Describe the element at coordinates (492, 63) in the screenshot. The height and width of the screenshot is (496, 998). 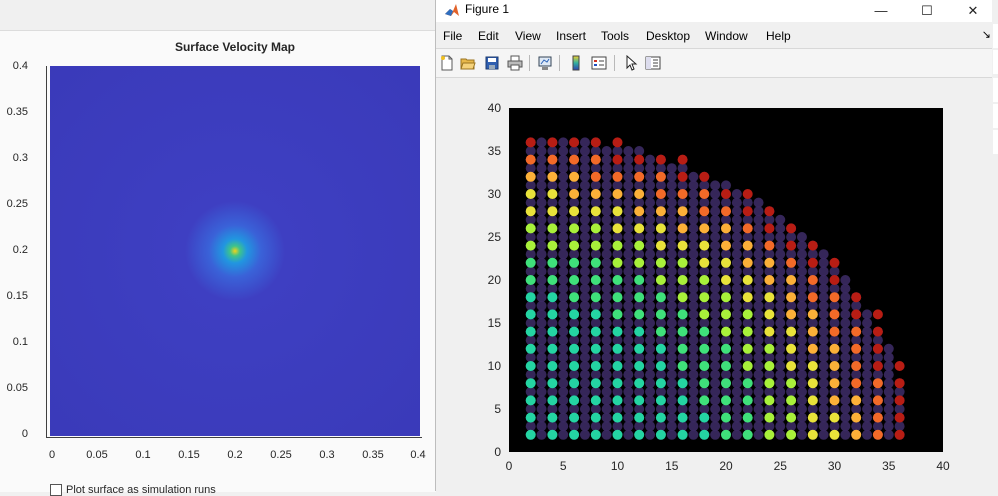
I see `save-icon` at that location.